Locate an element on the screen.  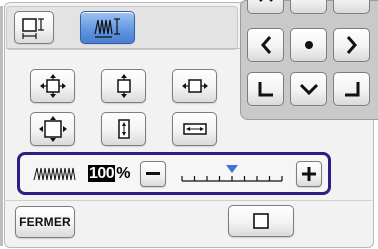
resize-horizontal-button is located at coordinates (194, 86).